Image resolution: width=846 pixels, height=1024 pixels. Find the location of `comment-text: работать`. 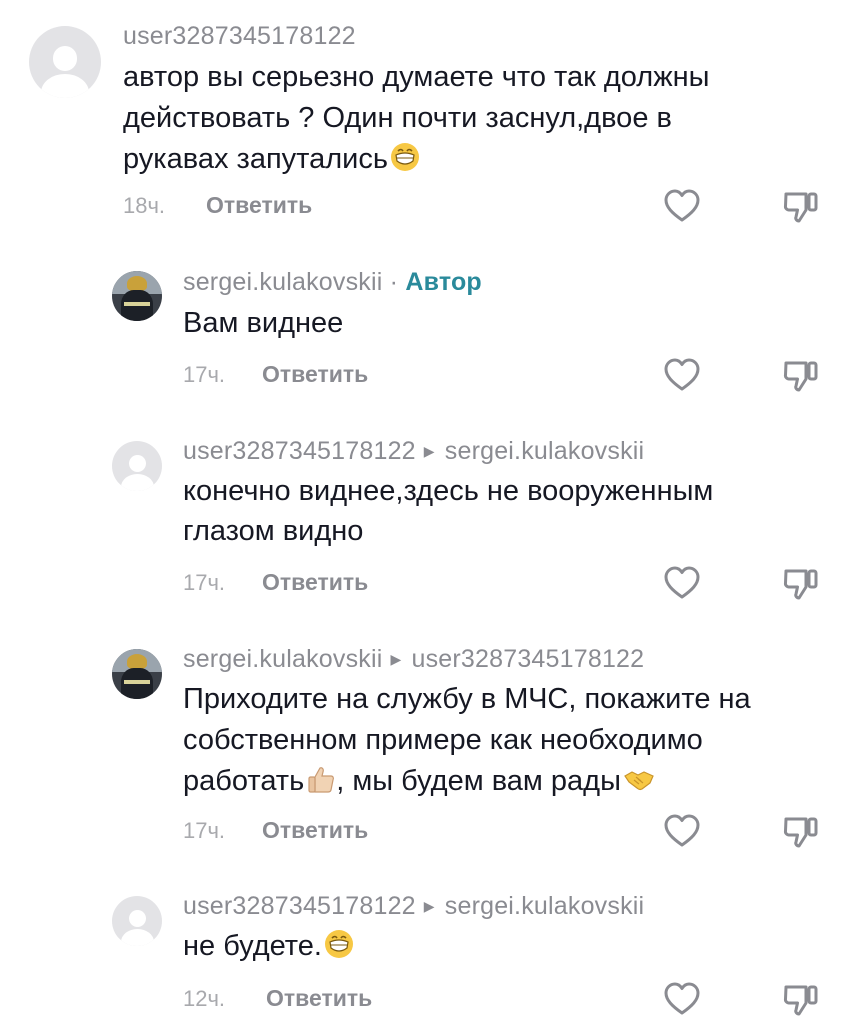

comment-text: работать is located at coordinates (244, 781).